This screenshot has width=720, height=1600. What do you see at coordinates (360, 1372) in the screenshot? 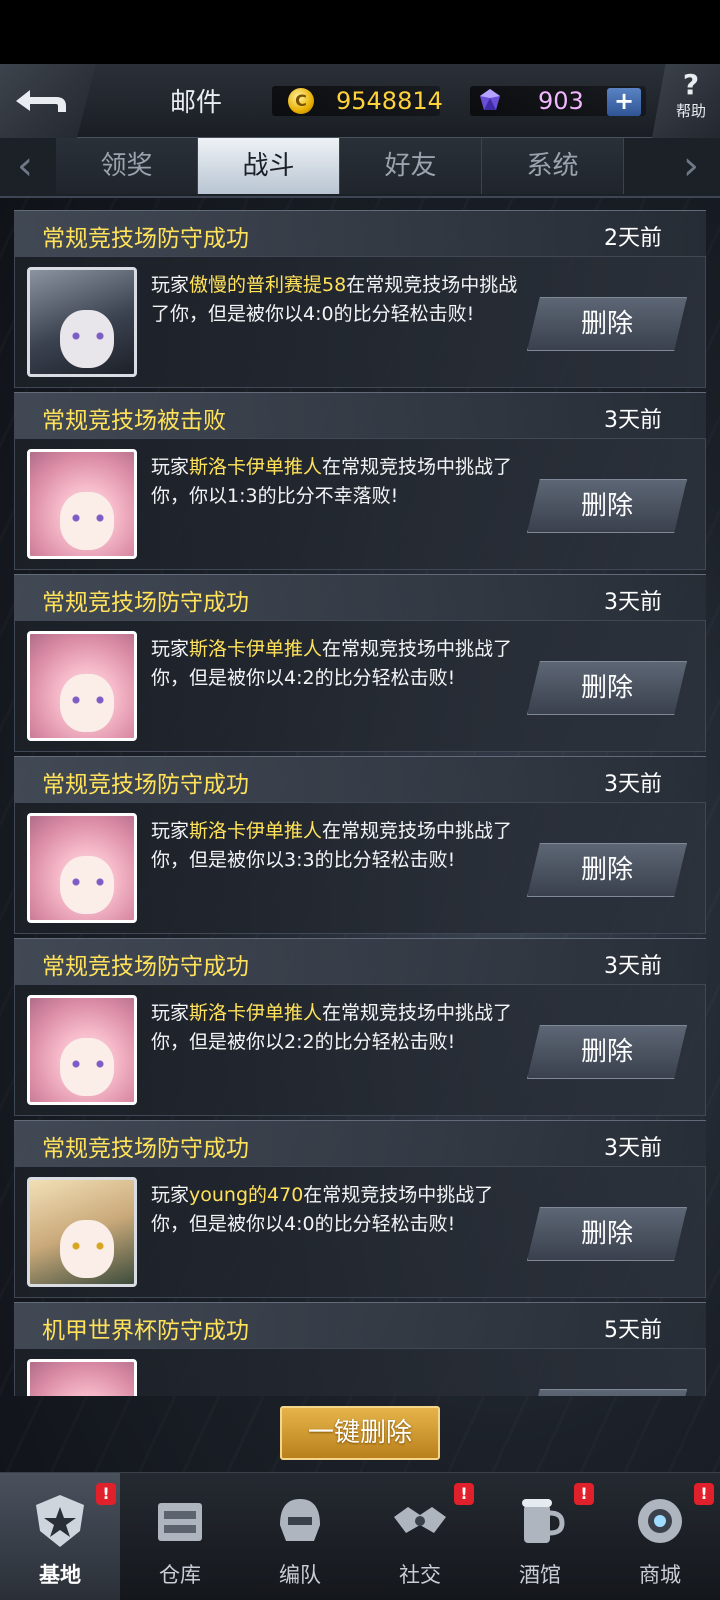
I see `mail-body: 删除` at bounding box center [360, 1372].